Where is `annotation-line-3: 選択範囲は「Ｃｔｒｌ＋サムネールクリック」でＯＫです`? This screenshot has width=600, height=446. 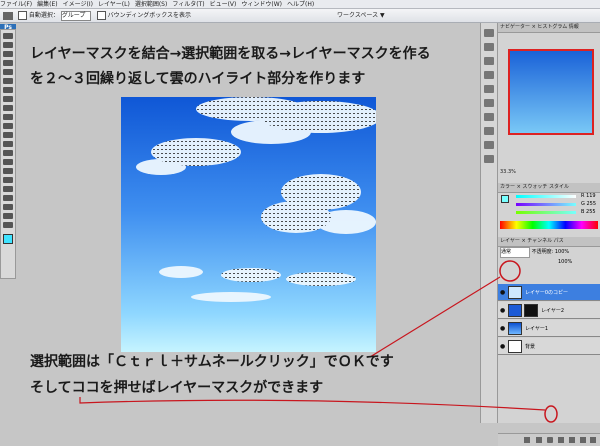
annotation-line-3: 選択範囲は「Ｃｔｒｌ＋サムネールクリック」でＯＫです is located at coordinates (212, 362).